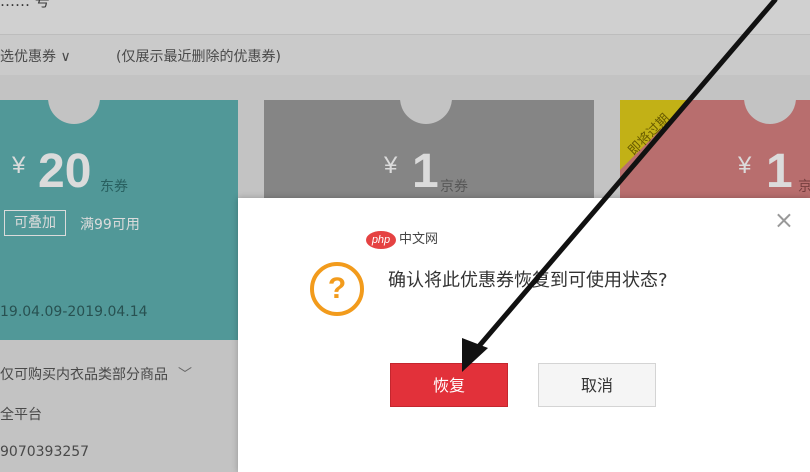 Image resolution: width=810 pixels, height=472 pixels. Describe the element at coordinates (337, 289) in the screenshot. I see `question-icon: ?` at that location.